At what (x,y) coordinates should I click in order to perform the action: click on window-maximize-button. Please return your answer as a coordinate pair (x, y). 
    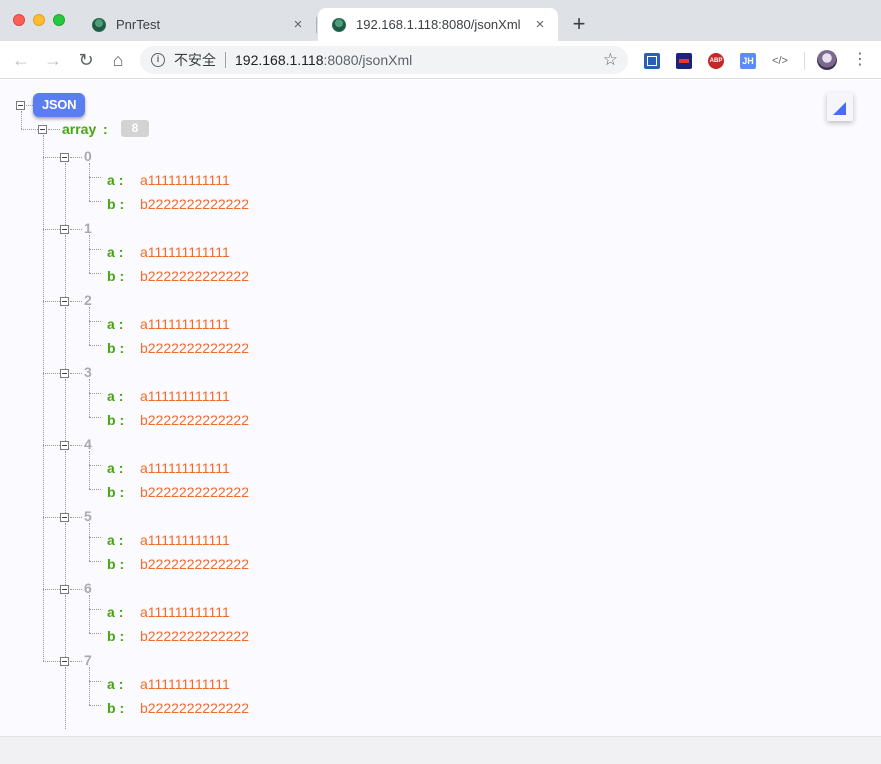
    Looking at the image, I should click on (59, 20).